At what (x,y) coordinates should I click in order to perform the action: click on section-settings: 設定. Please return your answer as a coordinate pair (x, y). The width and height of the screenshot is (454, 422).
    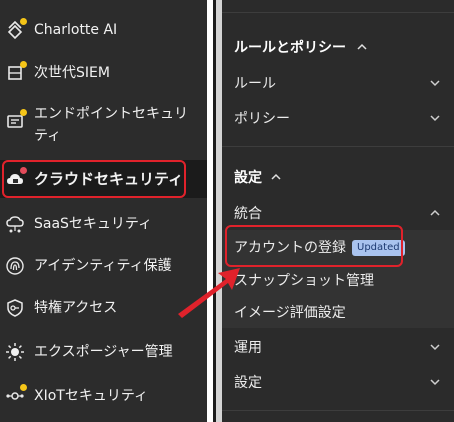
    Looking at the image, I should click on (338, 177).